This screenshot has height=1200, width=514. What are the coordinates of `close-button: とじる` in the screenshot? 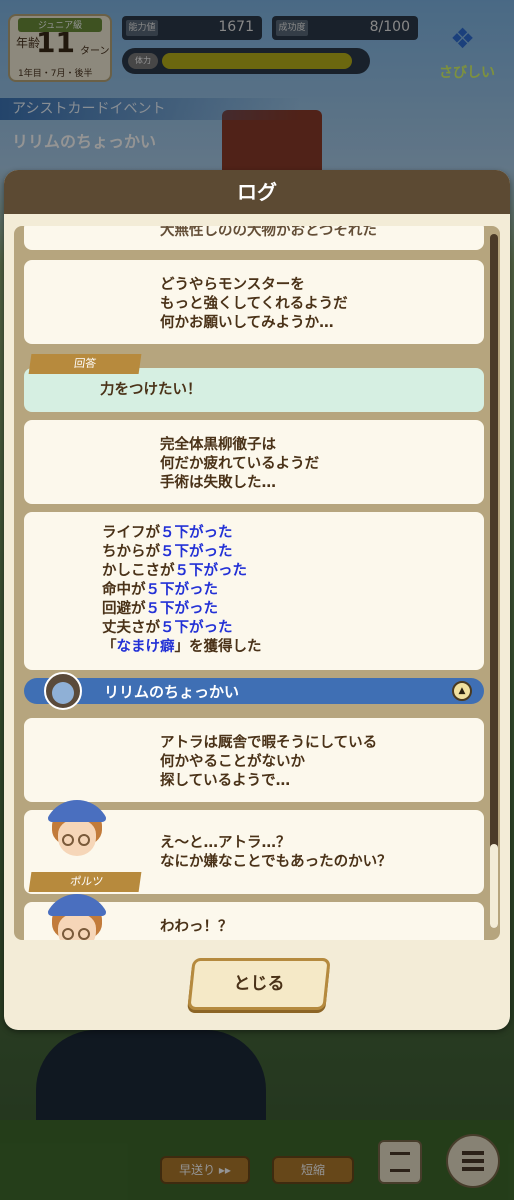 It's located at (259, 984).